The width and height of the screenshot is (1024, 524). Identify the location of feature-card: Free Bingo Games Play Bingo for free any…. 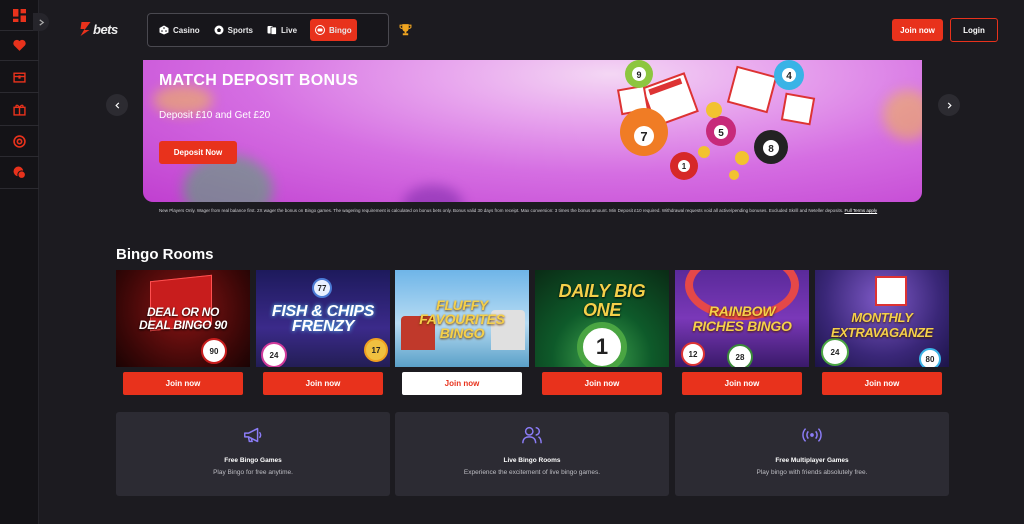
(253, 454).